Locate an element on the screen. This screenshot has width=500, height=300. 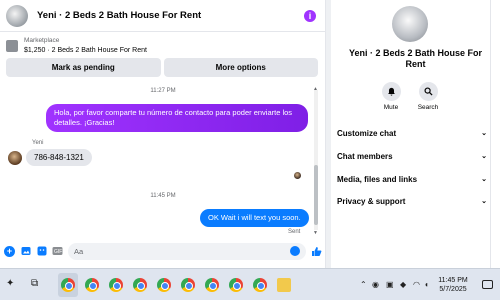
timestamp: 11:27 PM is located at coordinates (163, 91).